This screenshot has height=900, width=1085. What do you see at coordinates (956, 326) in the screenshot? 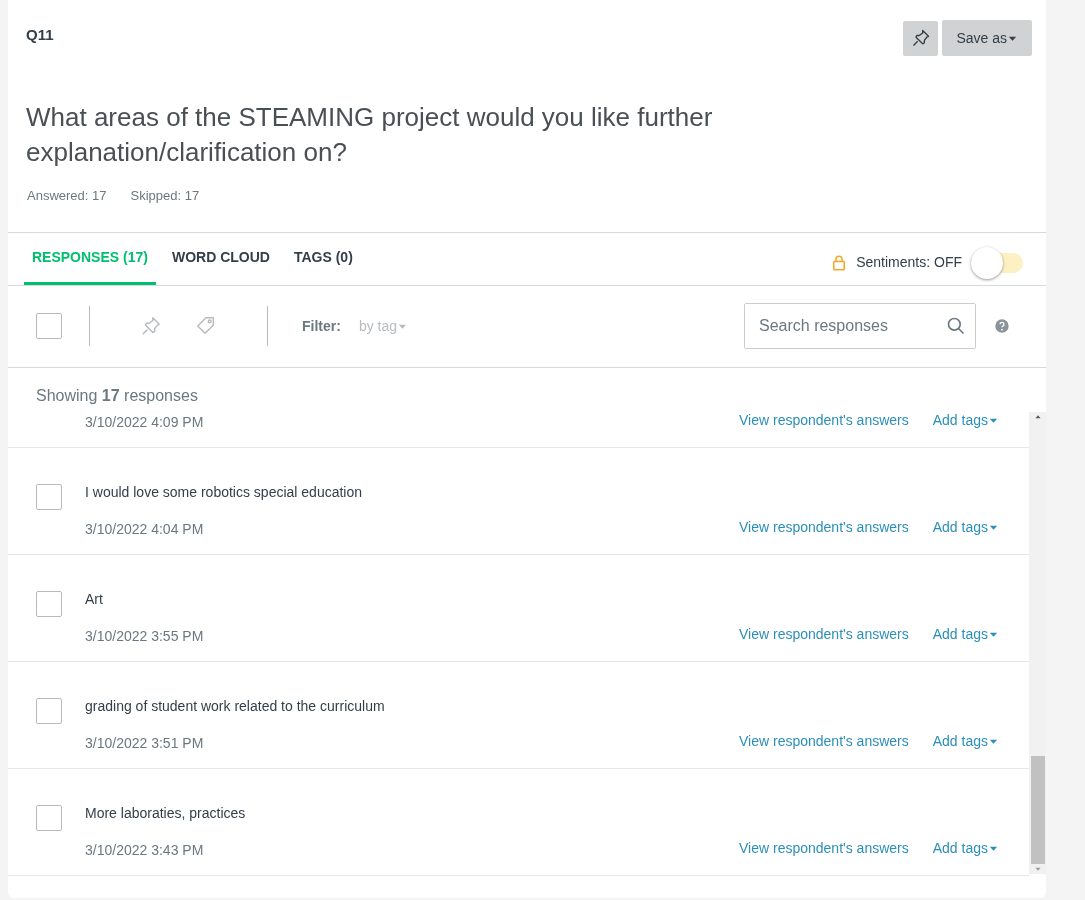
I see `search-icon` at bounding box center [956, 326].